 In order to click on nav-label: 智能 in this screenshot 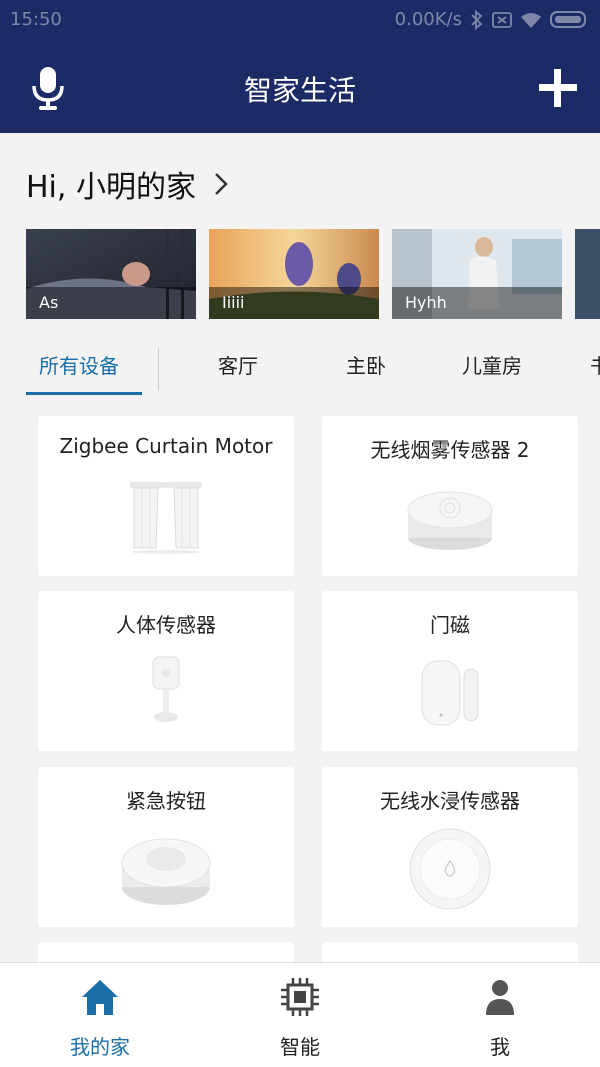, I will do `click(300, 1047)`.